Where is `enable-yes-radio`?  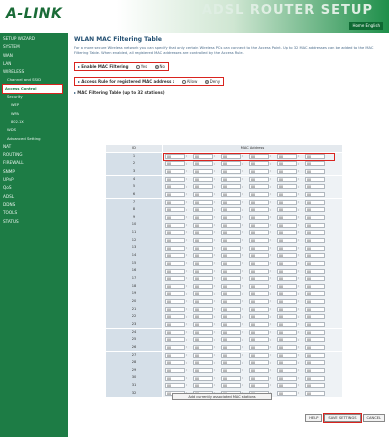 enable-yes-radio is located at coordinates (137, 67).